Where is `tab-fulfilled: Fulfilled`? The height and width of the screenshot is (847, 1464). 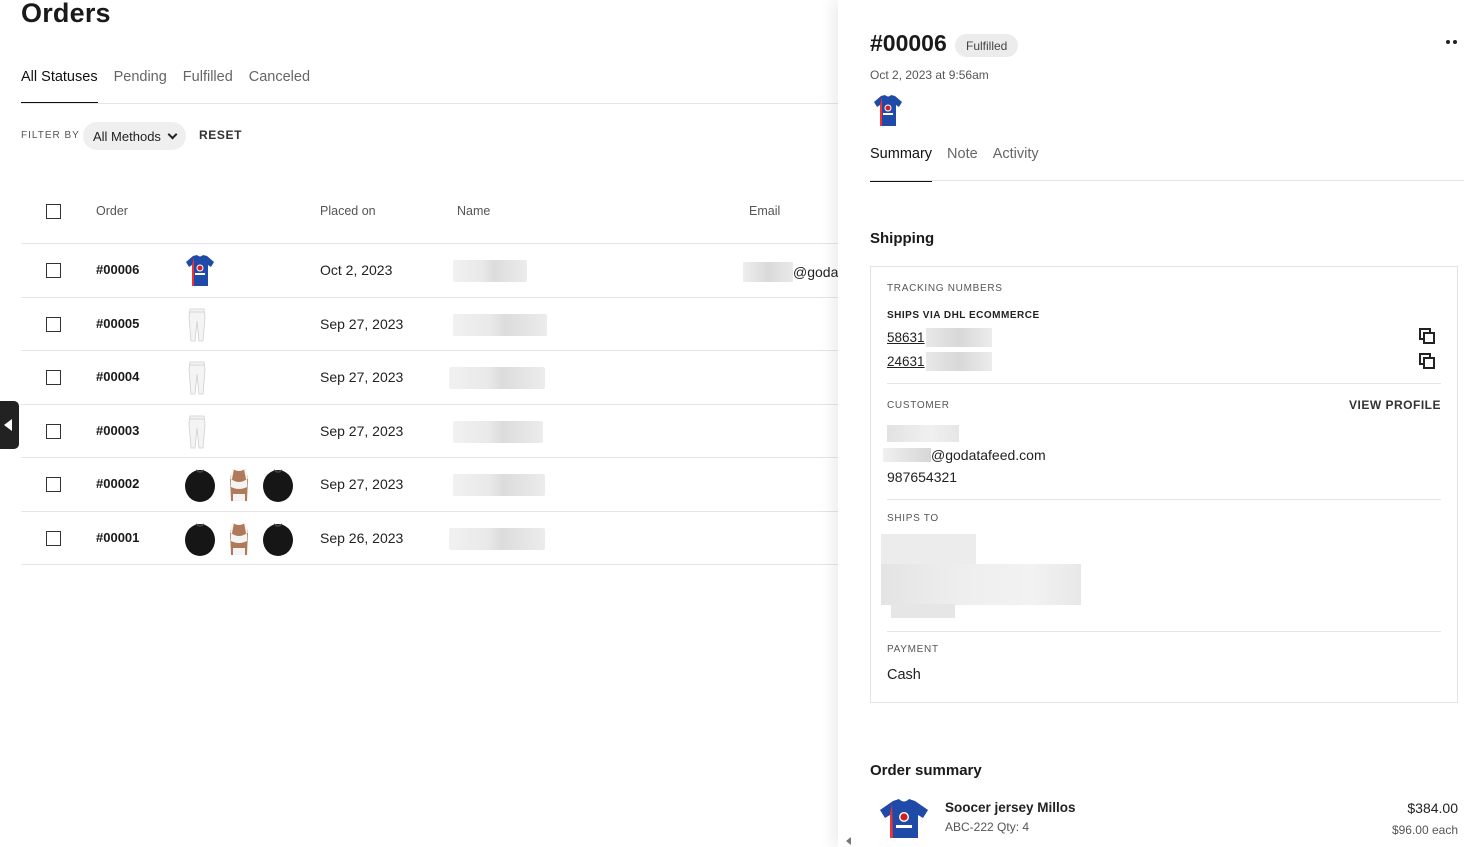 tab-fulfilled: Fulfilled is located at coordinates (208, 86).